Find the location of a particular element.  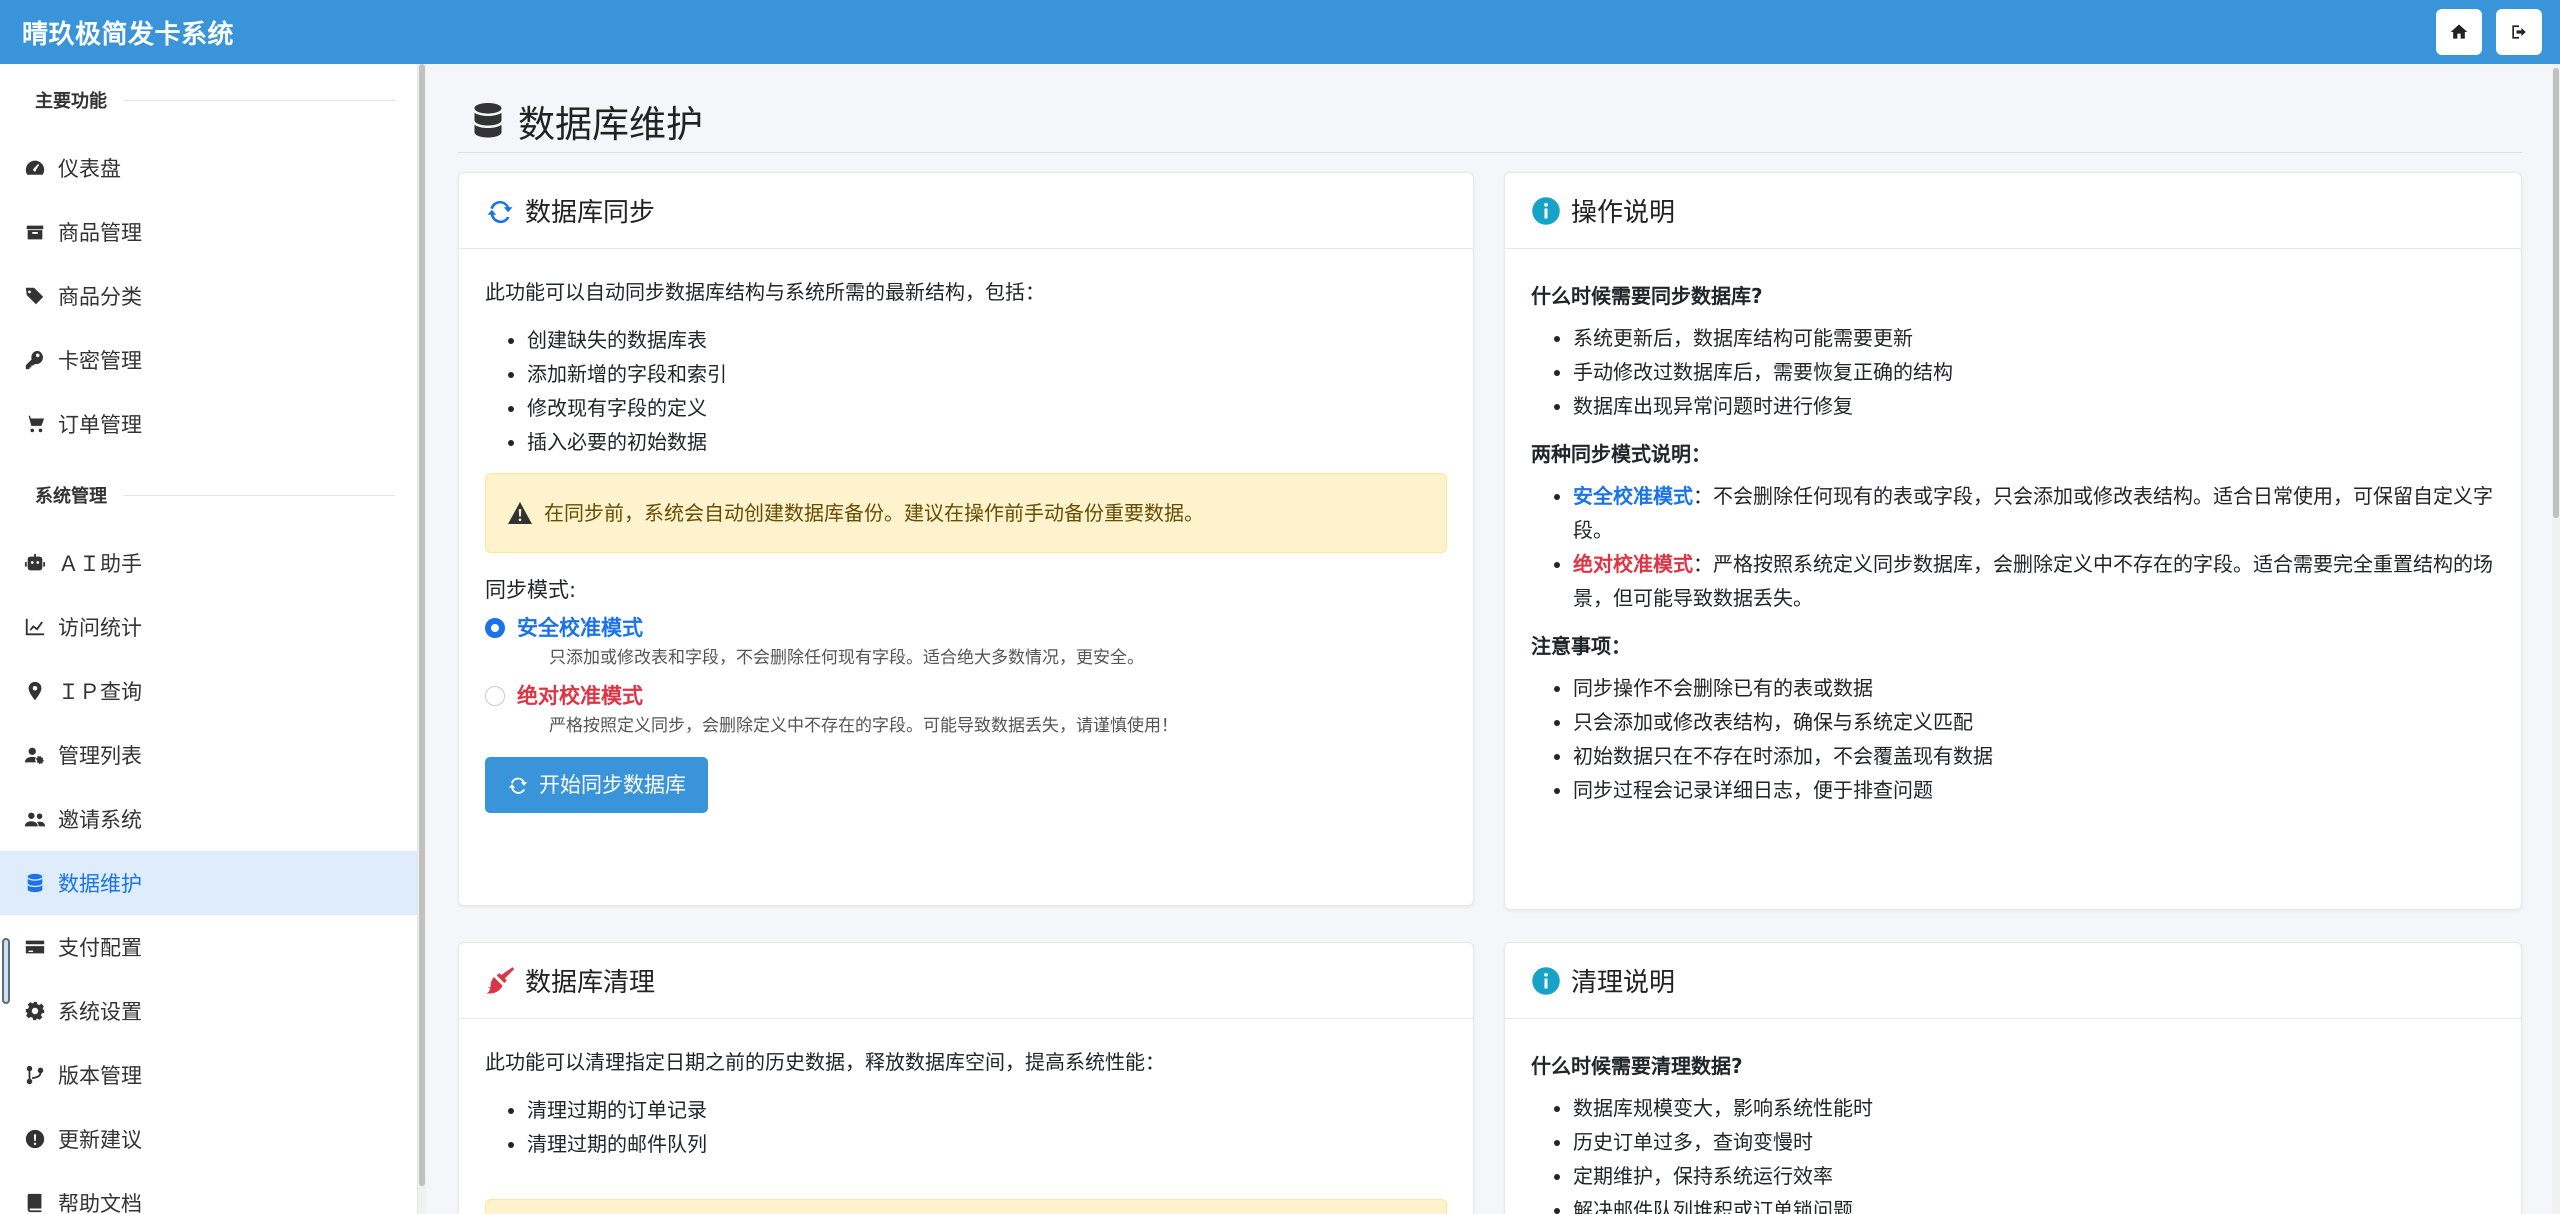

safe-mode-desc: 只添加或修改表和字段，不会删除任何现有字段。适合绝大多数情况，更安全。 is located at coordinates (846, 658).